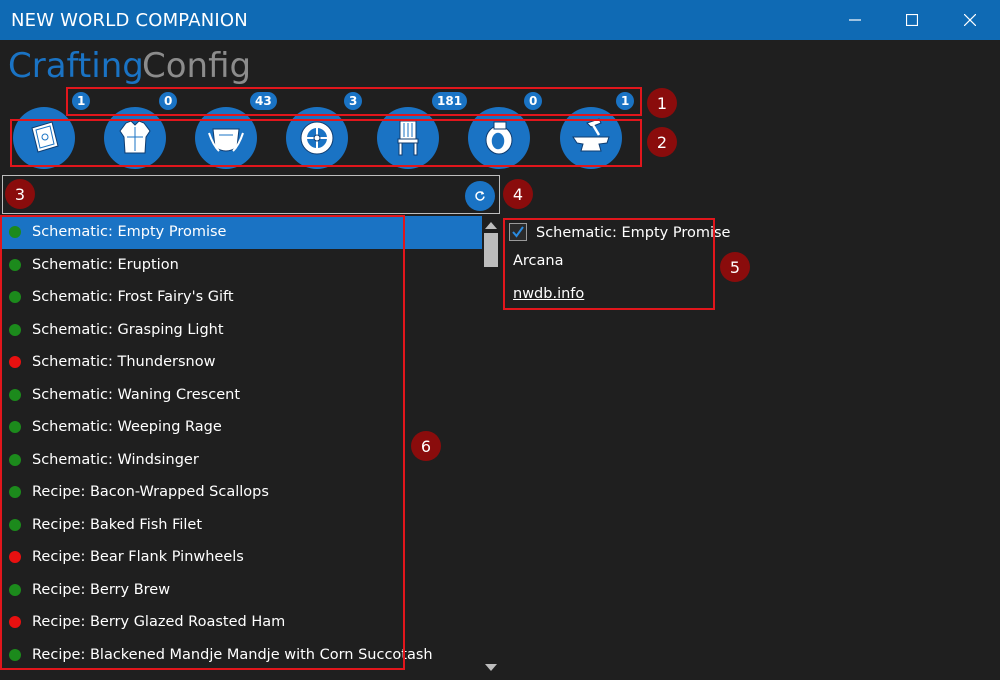 The image size is (1000, 680). I want to click on list-item: Recipe: Bacon-Wrapped Scallops, so click(242, 492).